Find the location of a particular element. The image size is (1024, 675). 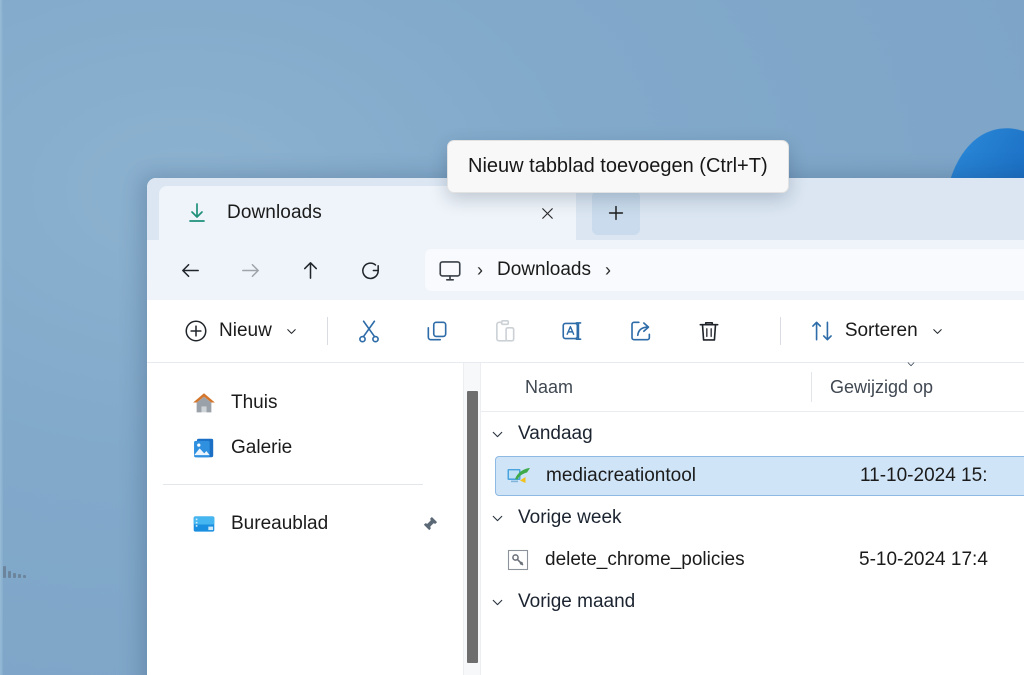

plus-icon is located at coordinates (616, 213).